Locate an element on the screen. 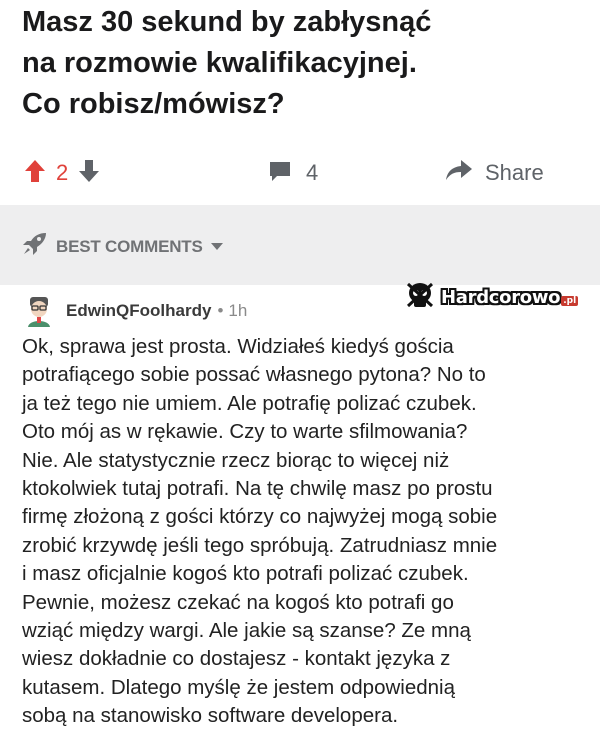  rocket-icon is located at coordinates (35, 246).